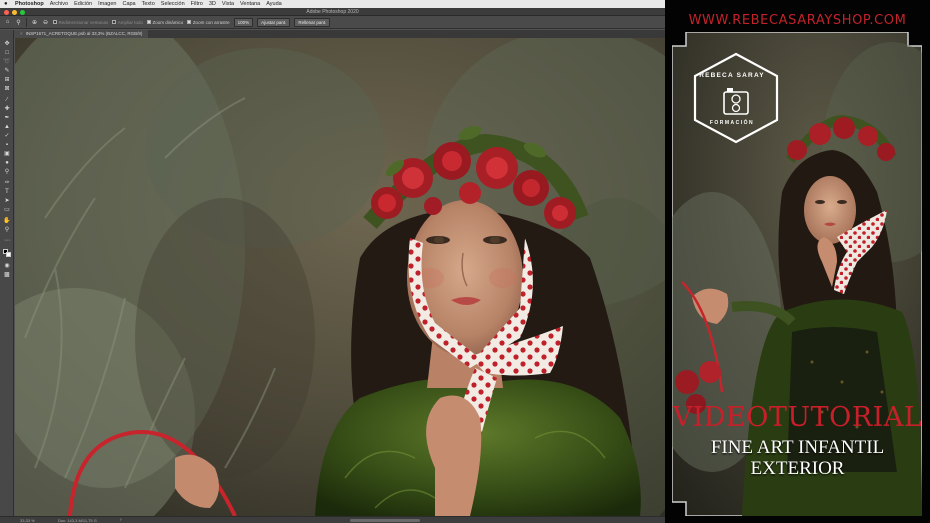  I want to click on zoom-all-label: Ampliar todo, so click(130, 22).